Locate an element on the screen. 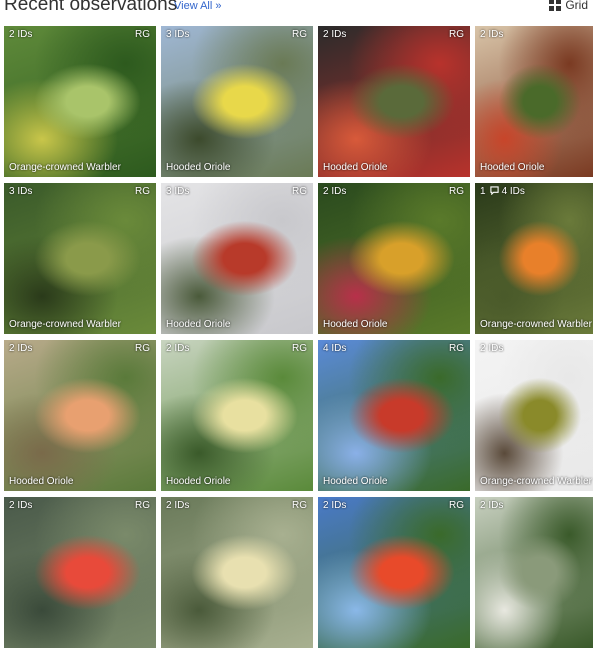 Image resolution: width=593 pixels, height=648 pixels. grid-icon is located at coordinates (555, 5).